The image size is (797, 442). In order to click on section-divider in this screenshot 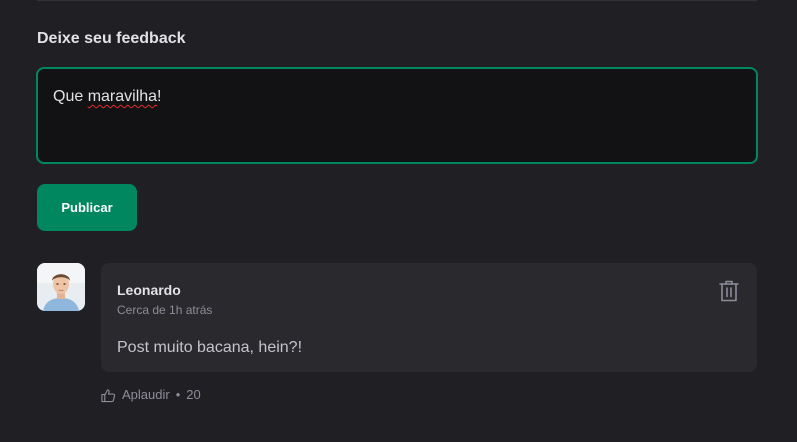, I will do `click(397, 0)`.